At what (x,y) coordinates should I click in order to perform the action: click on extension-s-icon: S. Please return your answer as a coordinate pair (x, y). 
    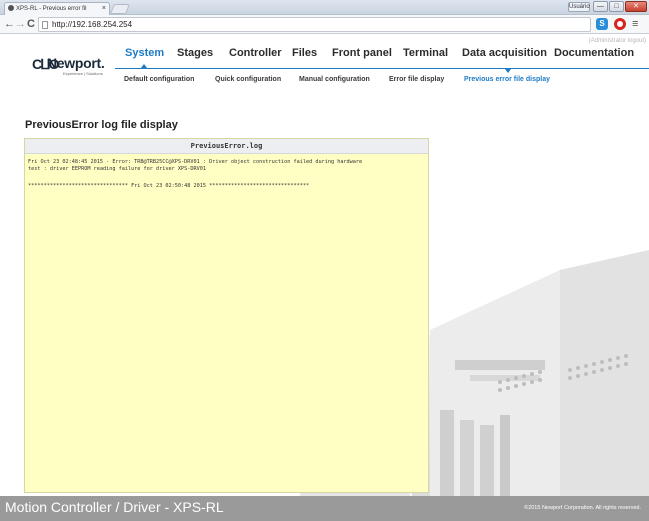
    Looking at the image, I should click on (602, 24).